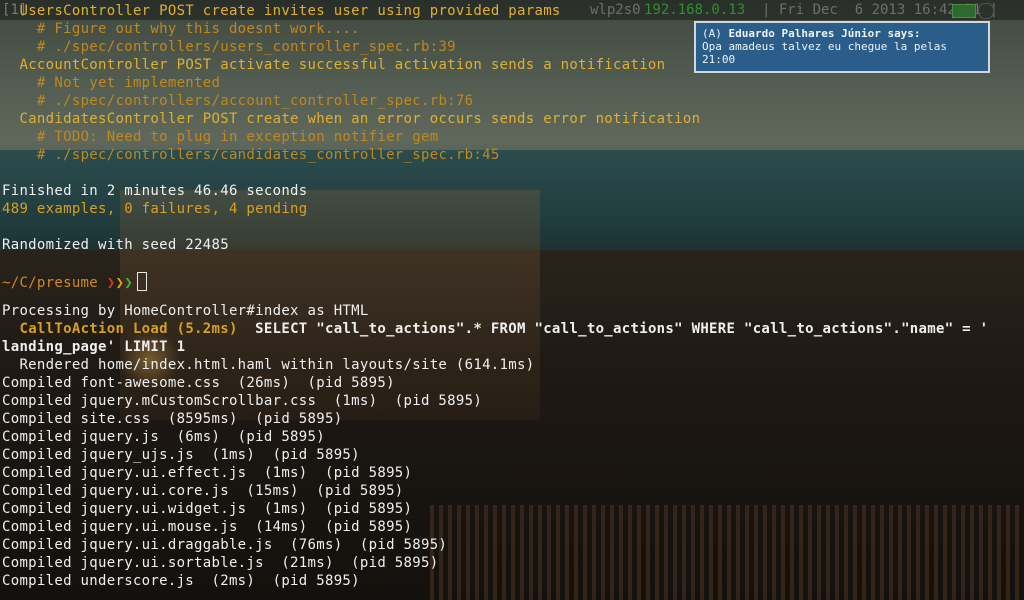 The width and height of the screenshot is (1024, 600). What do you see at coordinates (155, 209) in the screenshot?
I see `summary-line: 489 examples, 0 failures, 4 pending` at bounding box center [155, 209].